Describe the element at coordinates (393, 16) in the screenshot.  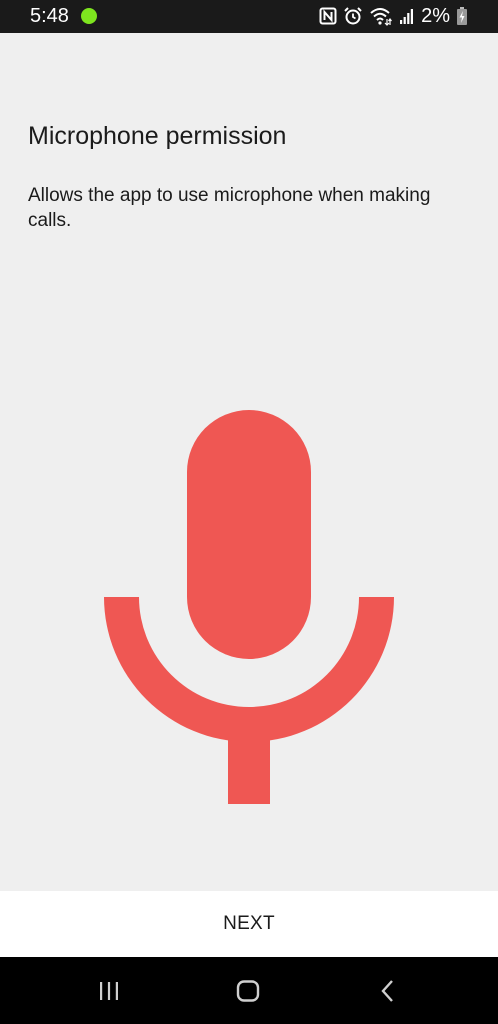
I see `status-icons: 2%` at that location.